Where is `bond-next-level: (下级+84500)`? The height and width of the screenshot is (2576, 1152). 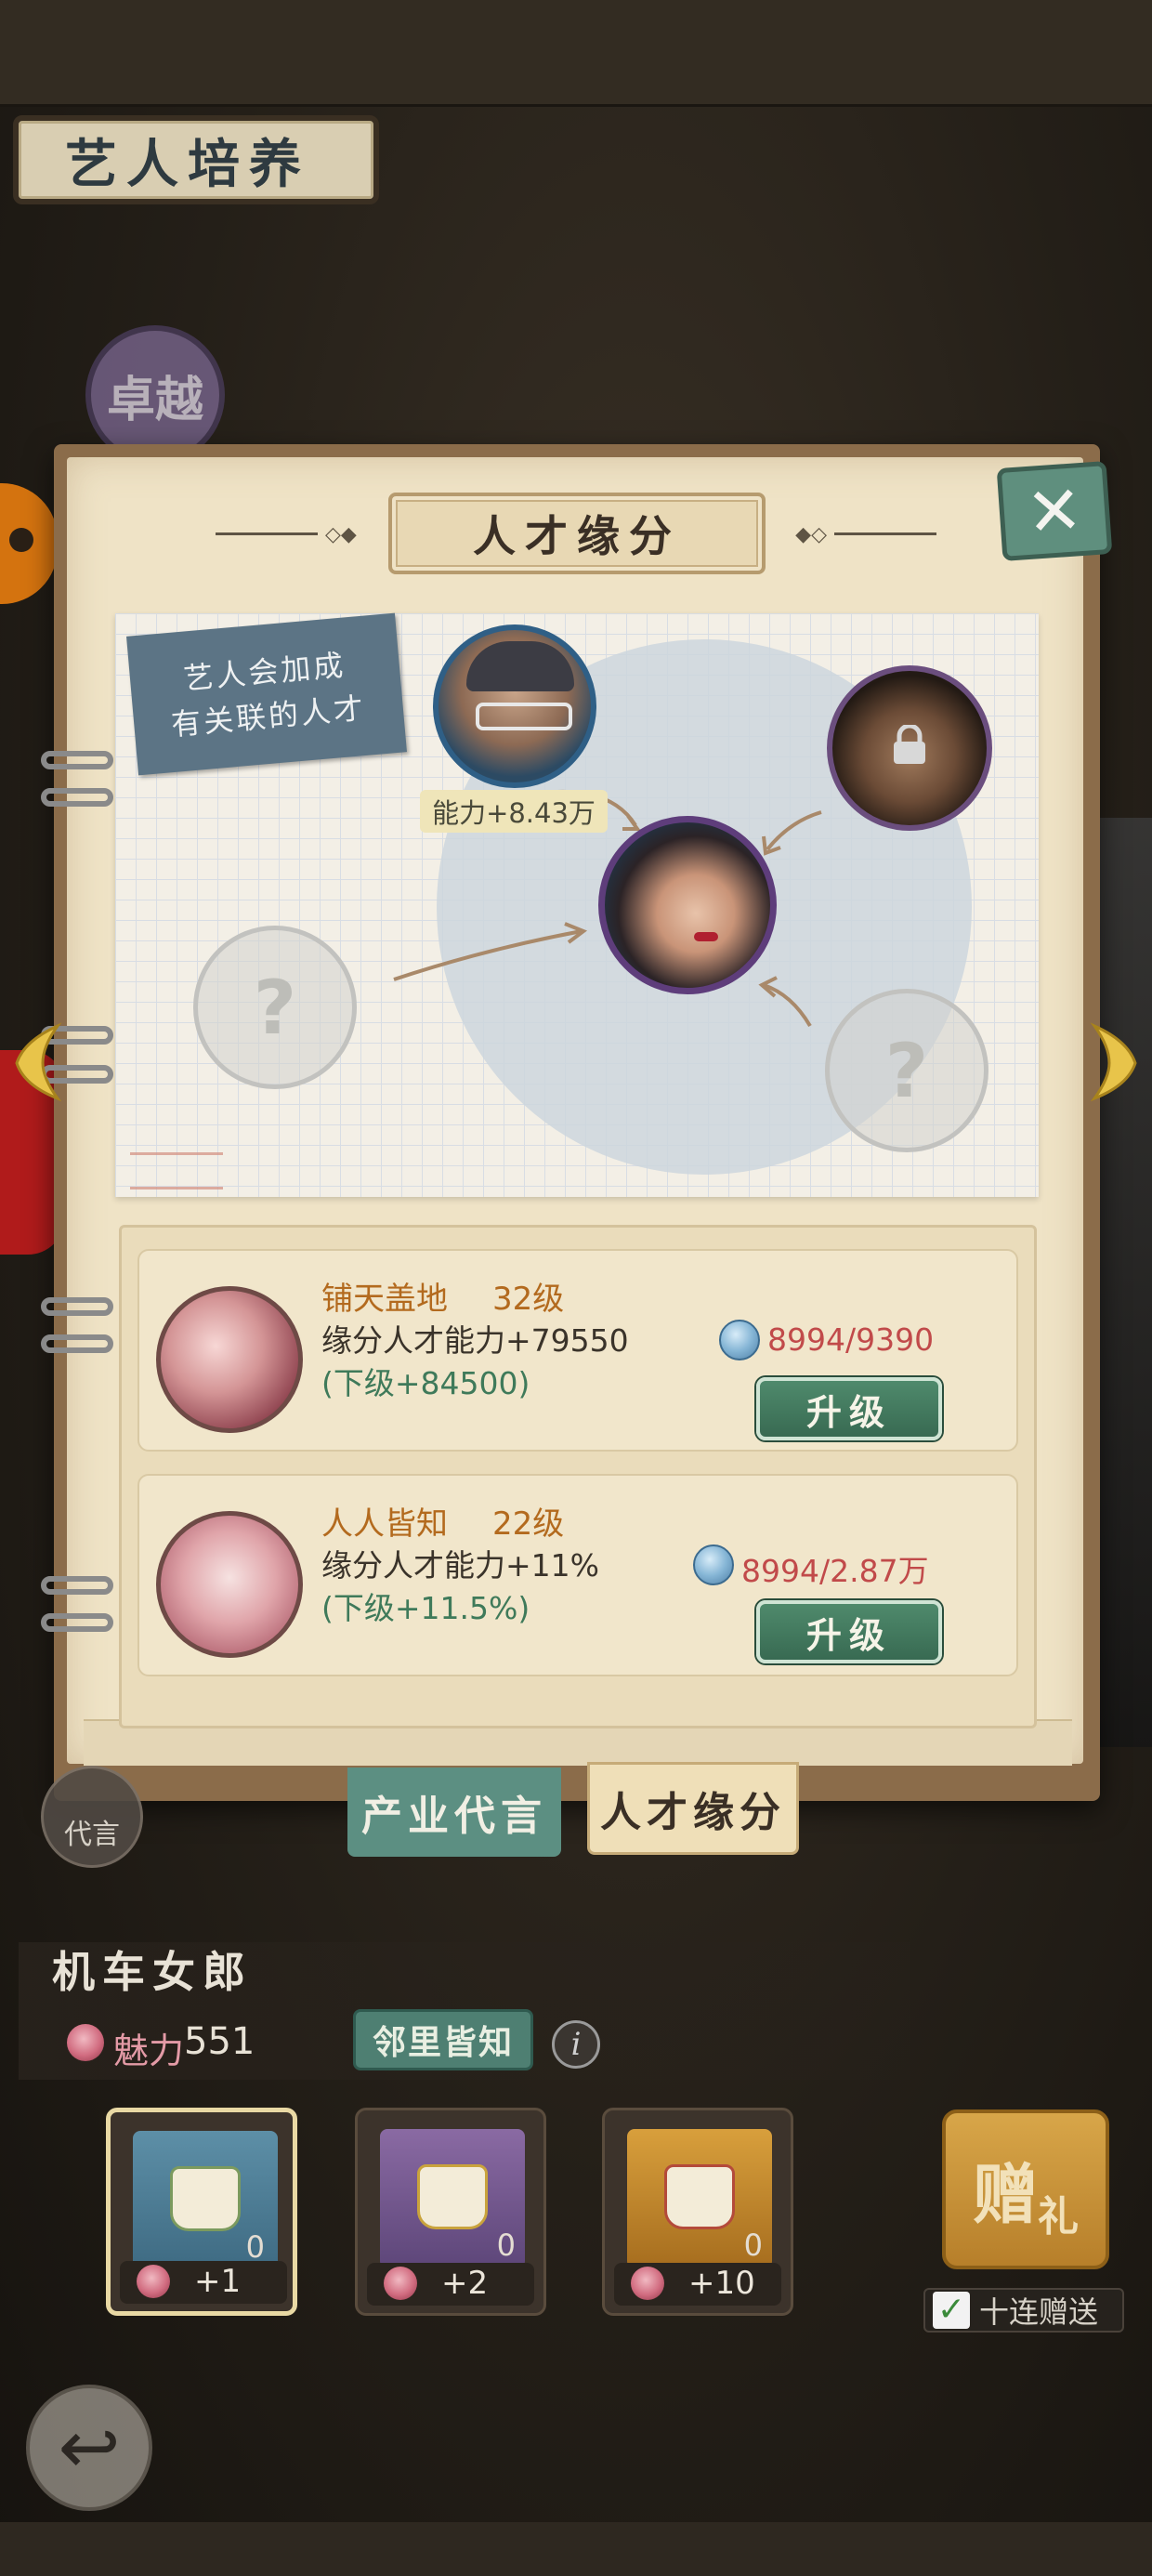
bond-next-level: (下级+84500) is located at coordinates (425, 1383).